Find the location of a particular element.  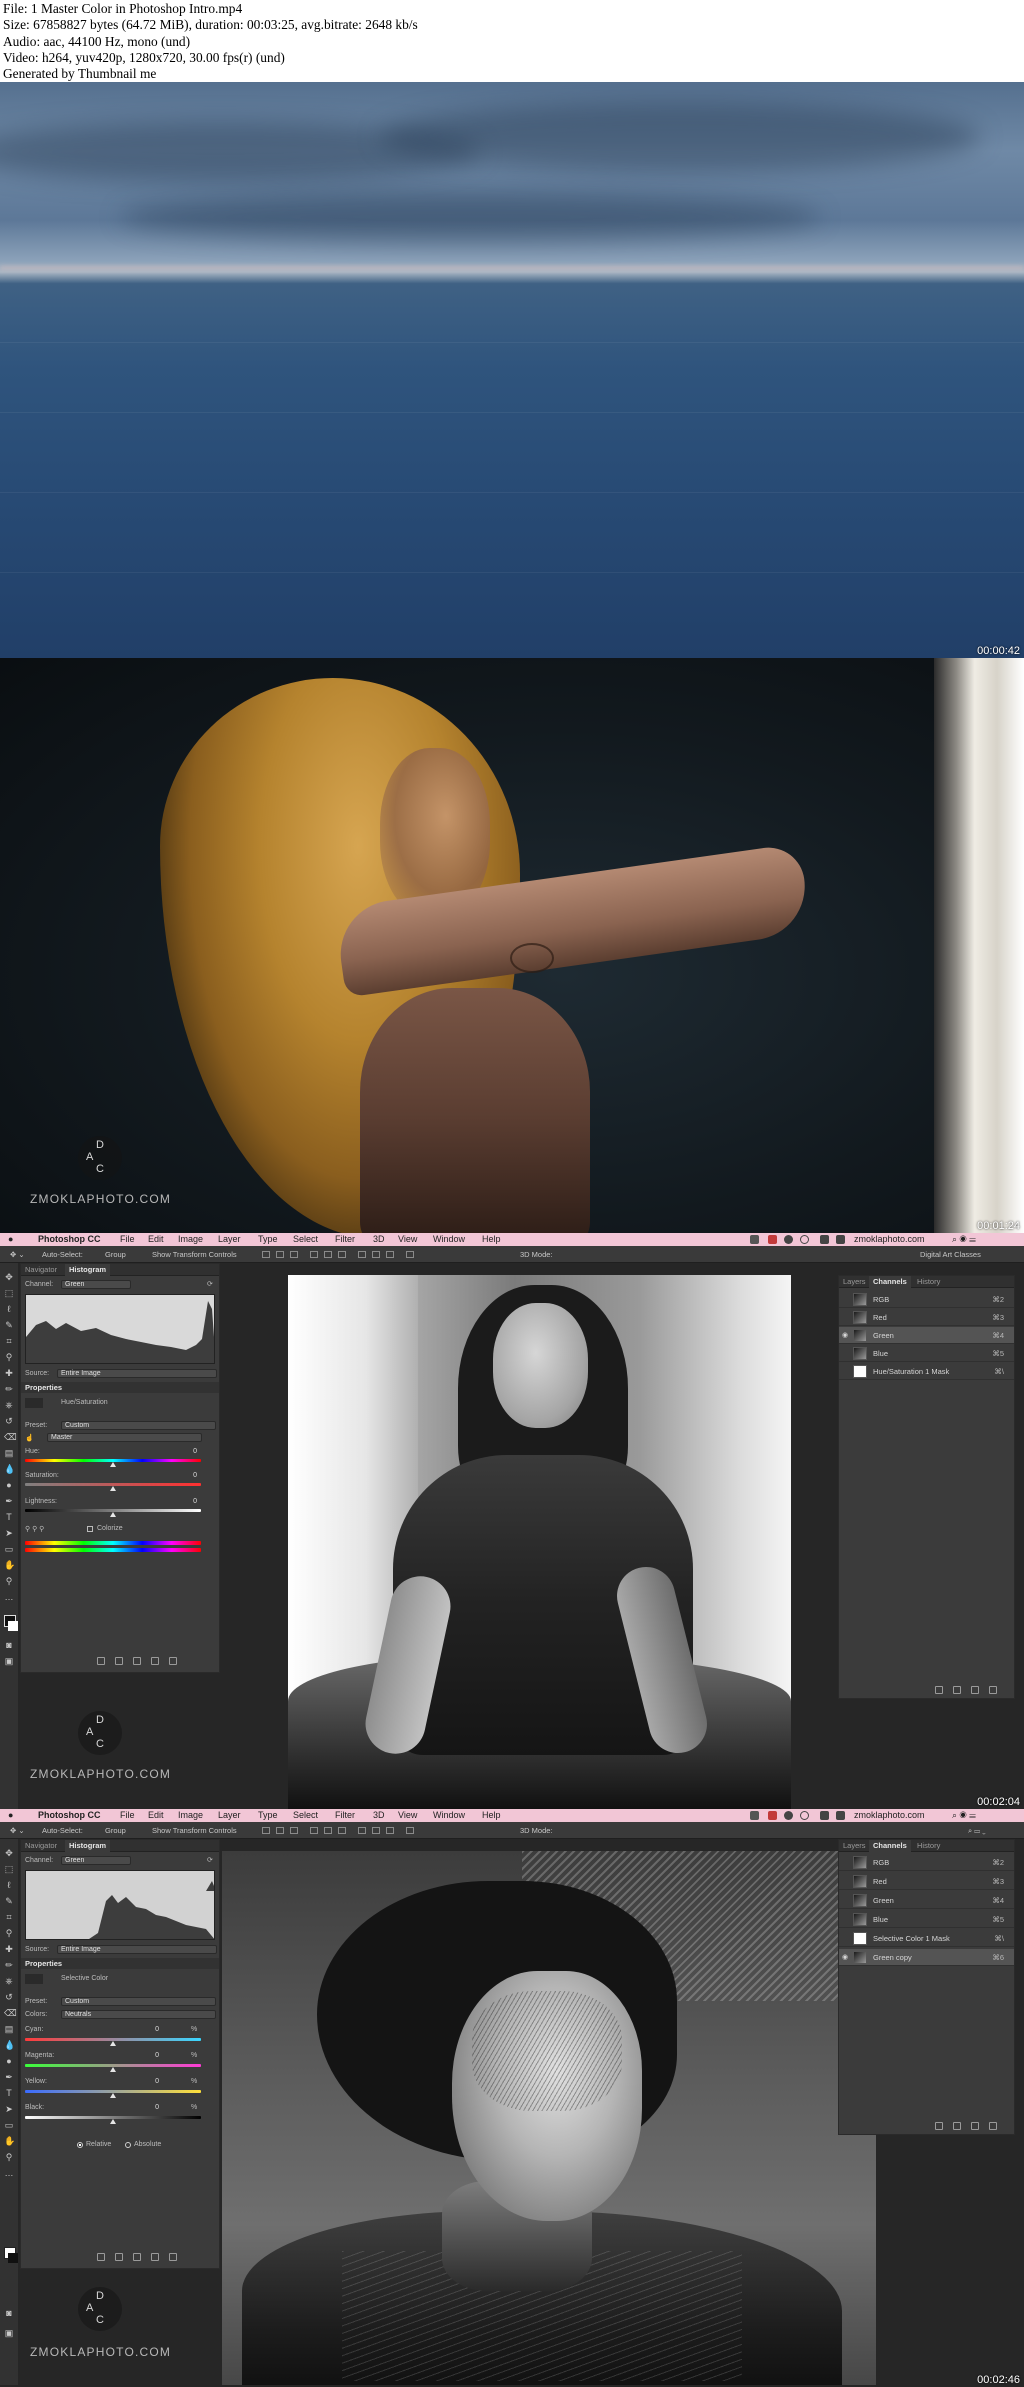

shape-tool-icon: ▭ is located at coordinates (9, 1549).